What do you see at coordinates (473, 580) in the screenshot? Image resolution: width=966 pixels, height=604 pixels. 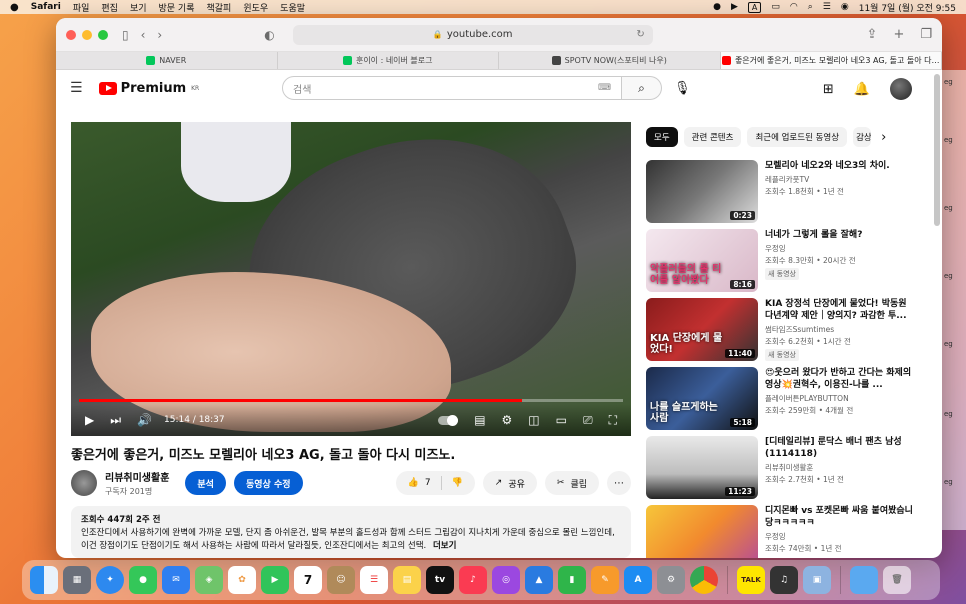 I see `music-icon: ♪` at bounding box center [473, 580].